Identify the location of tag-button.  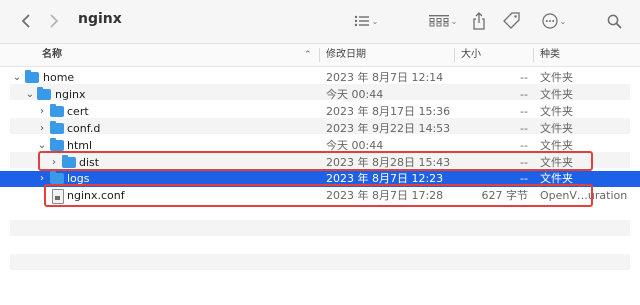
(512, 21).